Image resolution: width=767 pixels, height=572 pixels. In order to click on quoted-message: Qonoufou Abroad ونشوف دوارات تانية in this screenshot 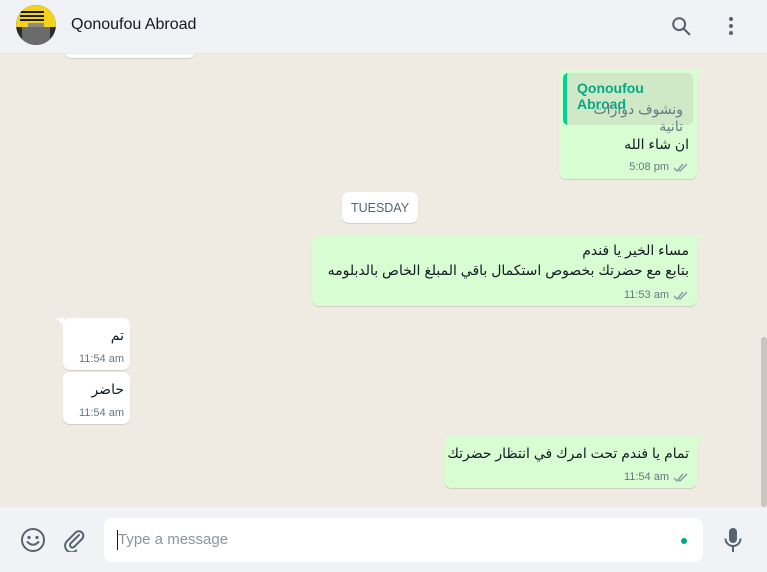, I will do `click(628, 103)`.